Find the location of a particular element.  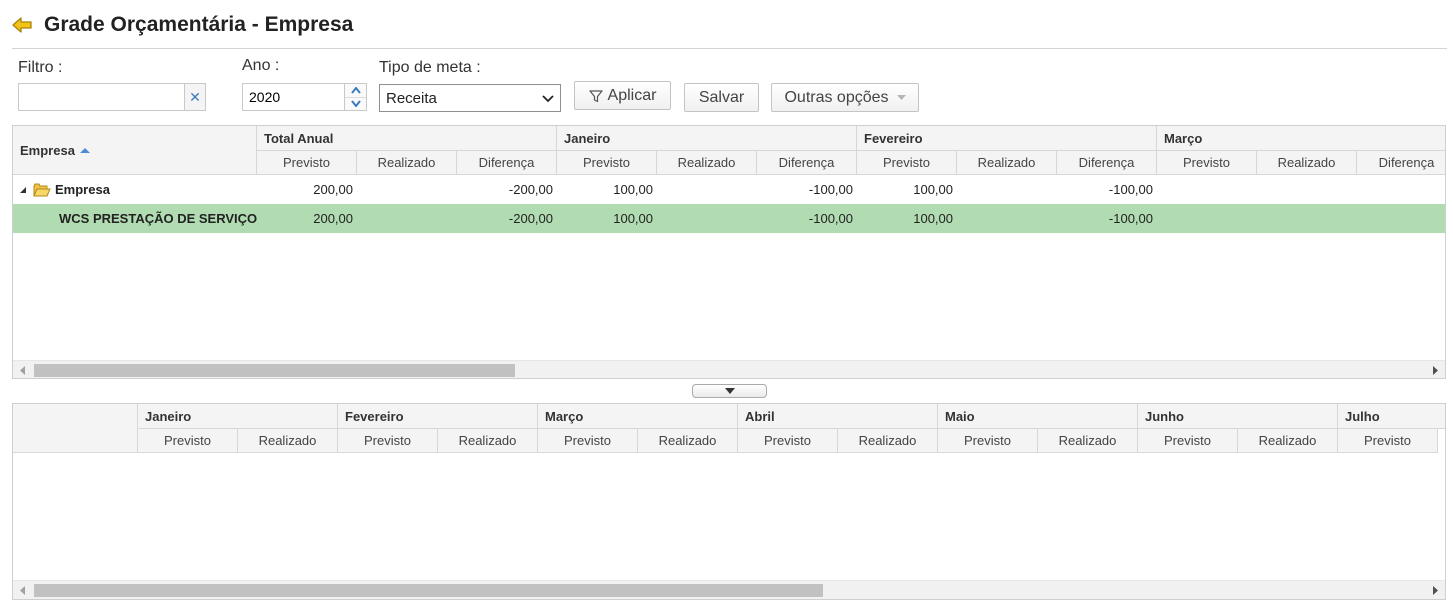

back-arrow-icon is located at coordinates (23, 25).